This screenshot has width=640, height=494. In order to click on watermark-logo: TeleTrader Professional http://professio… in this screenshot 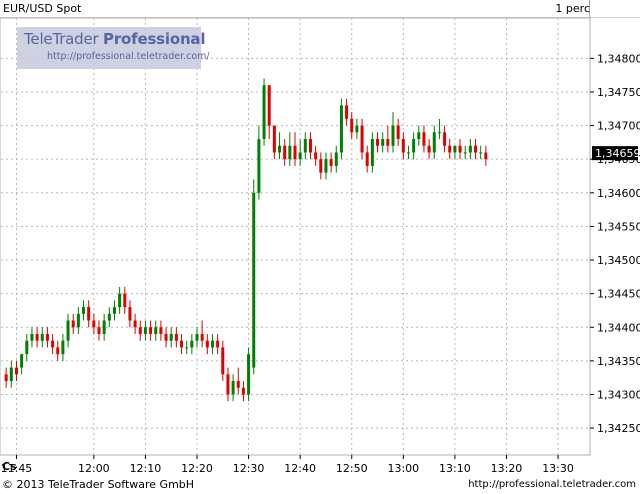, I will do `click(113, 48)`.